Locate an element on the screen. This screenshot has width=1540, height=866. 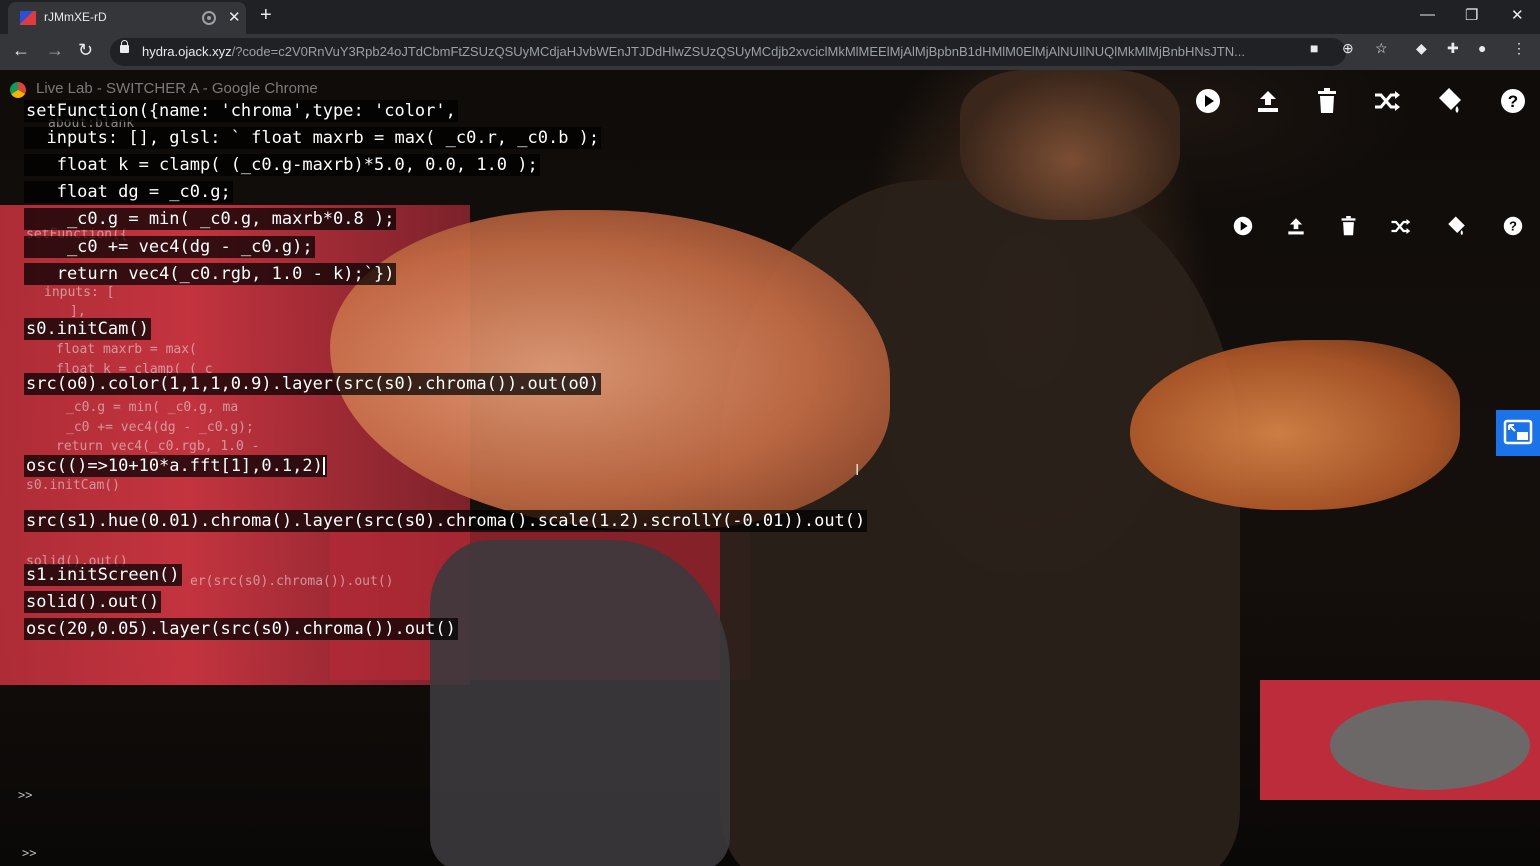
code-line: s0.initCam() is located at coordinates (87, 329).